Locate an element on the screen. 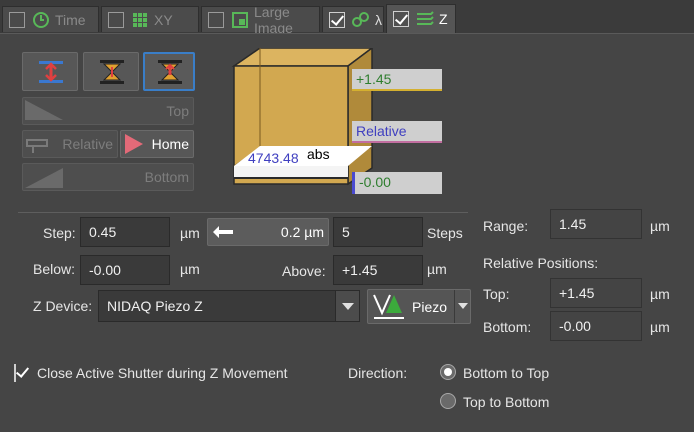 The image size is (694, 432). step-label: Step: is located at coordinates (59, 233).